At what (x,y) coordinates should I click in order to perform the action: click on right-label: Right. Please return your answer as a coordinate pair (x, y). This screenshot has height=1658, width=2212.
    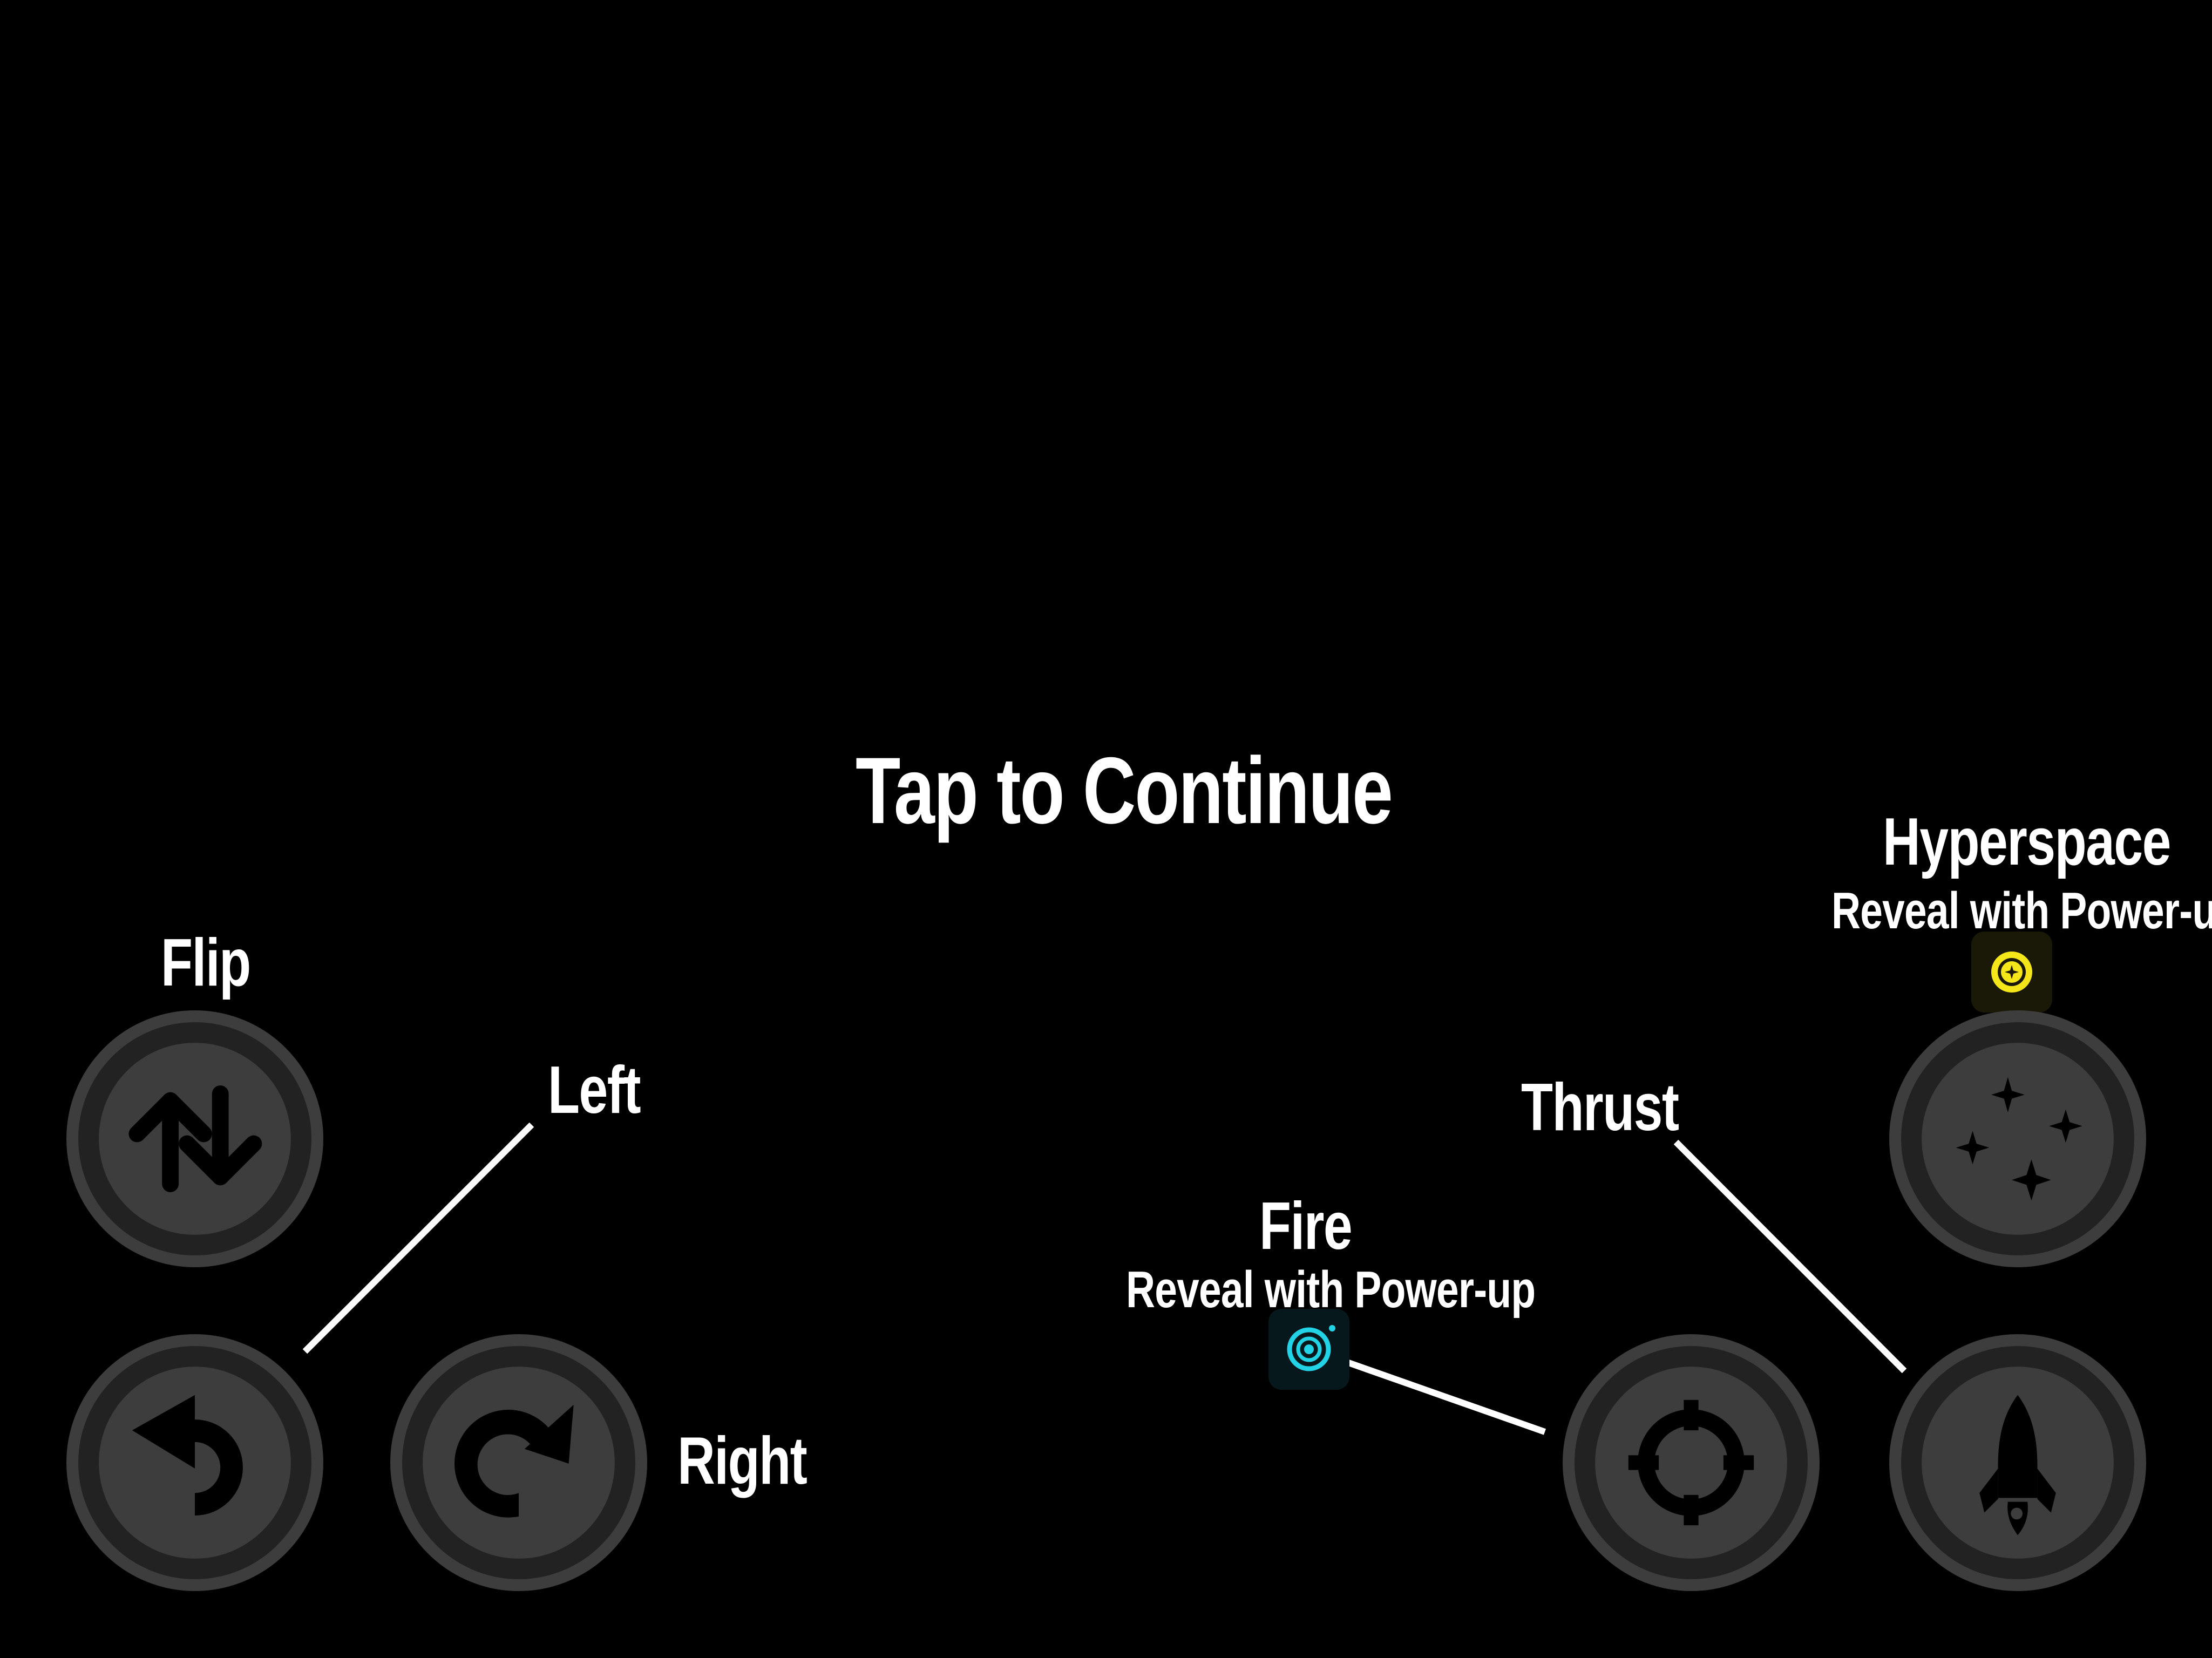
    Looking at the image, I should click on (742, 1461).